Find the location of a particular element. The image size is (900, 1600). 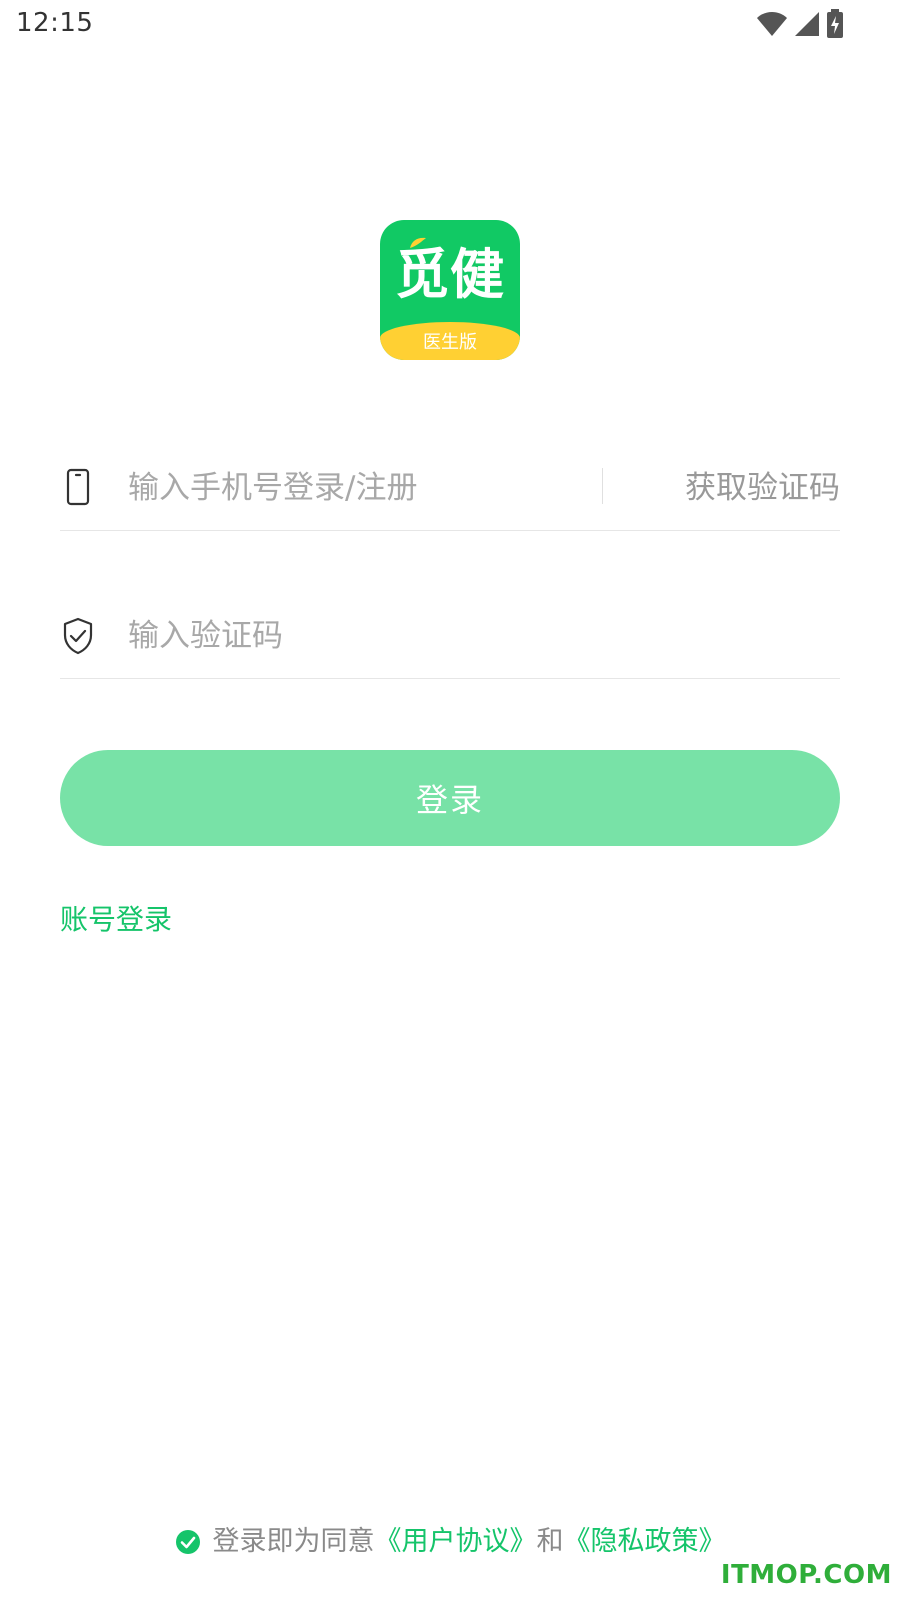

phone-icon is located at coordinates (78, 487).